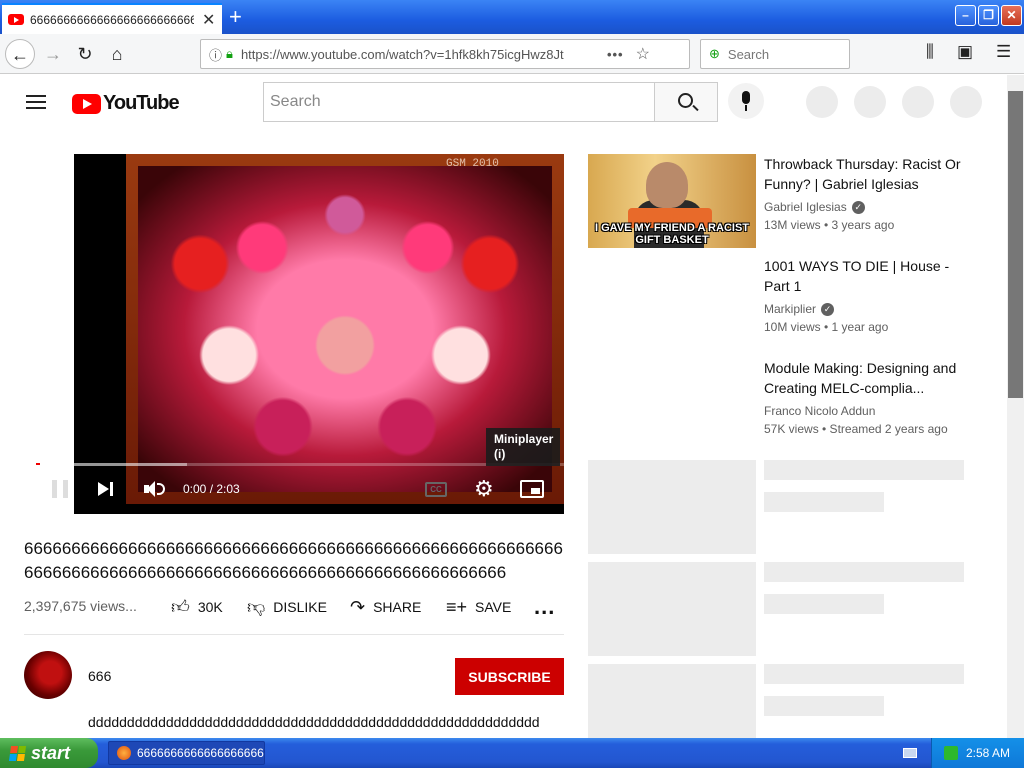 Image resolution: width=1024 pixels, height=768 pixels. Describe the element at coordinates (385, 607) in the screenshot. I see `share-button: ↷ SHARE` at that location.